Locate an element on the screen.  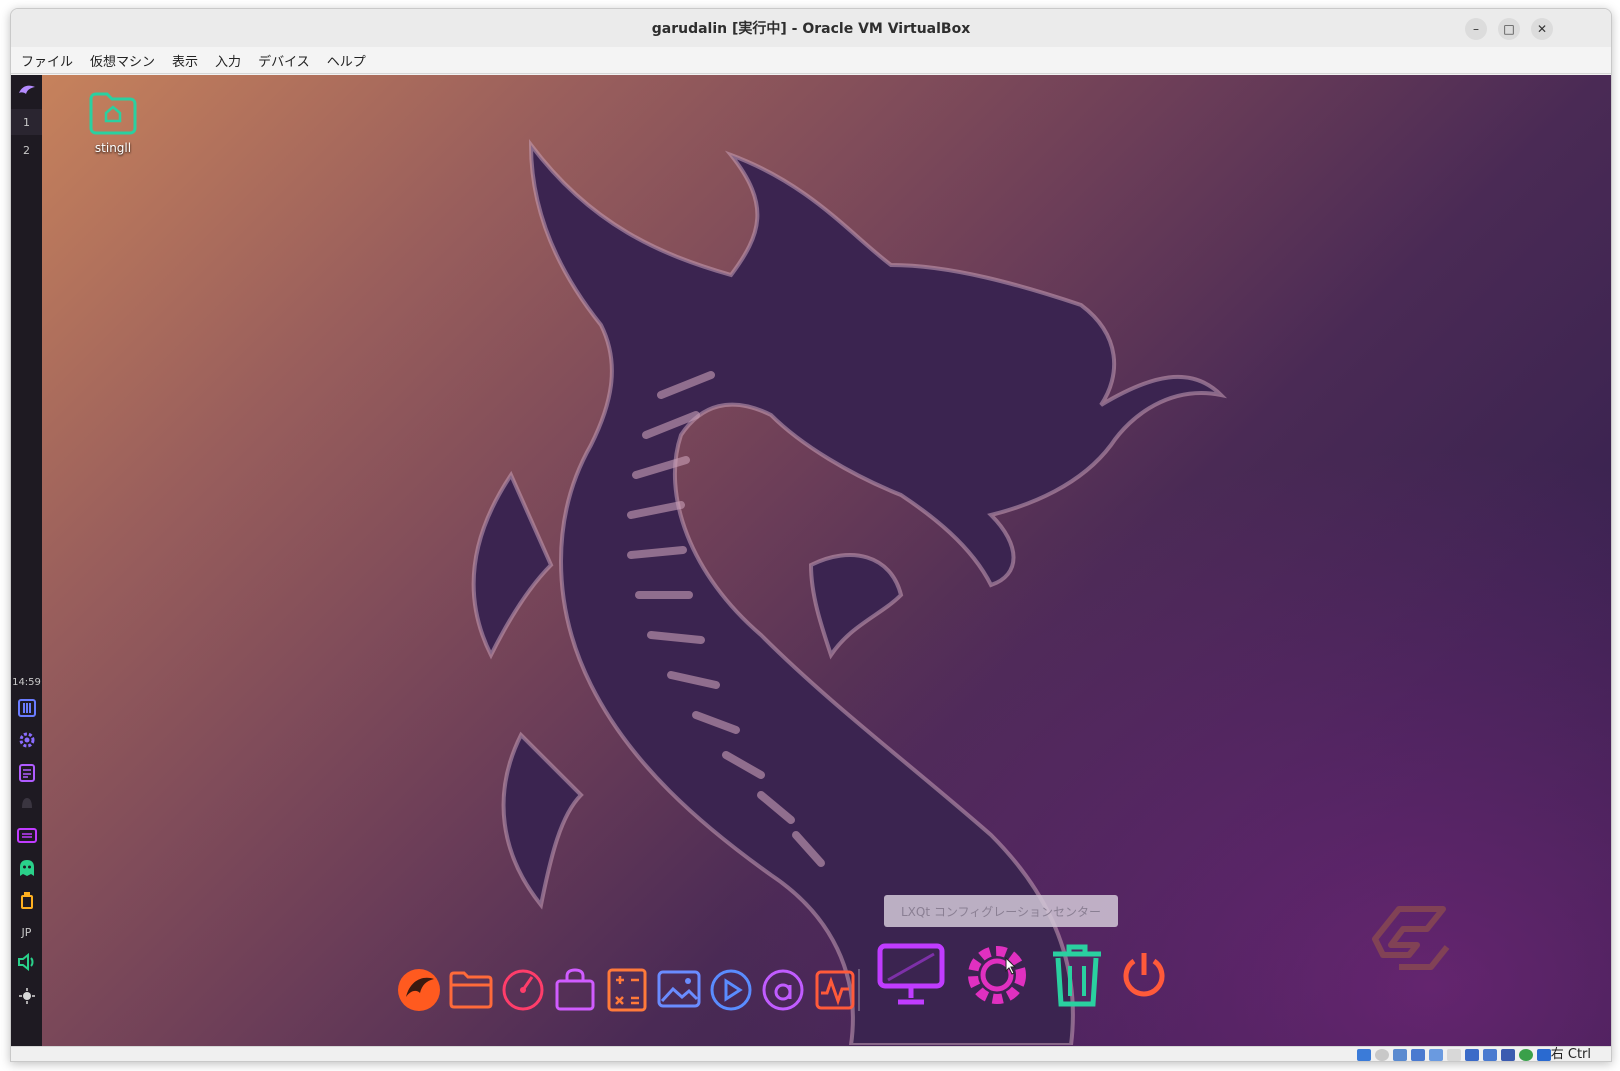
window-title: garudalin [実行中] - Oracle VM VirtualBox is located at coordinates (811, 29).